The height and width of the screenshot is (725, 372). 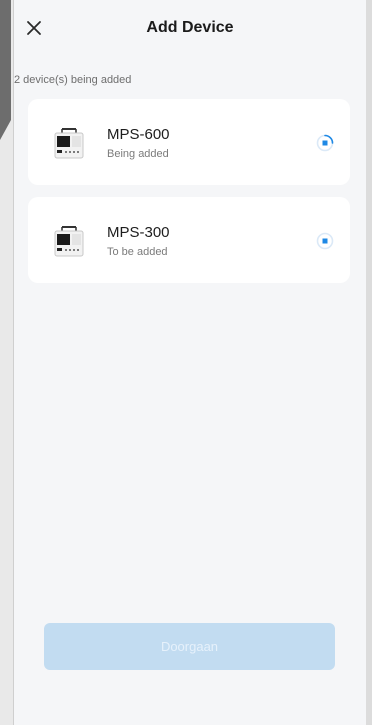 I want to click on device-status: Being added, so click(x=138, y=154).